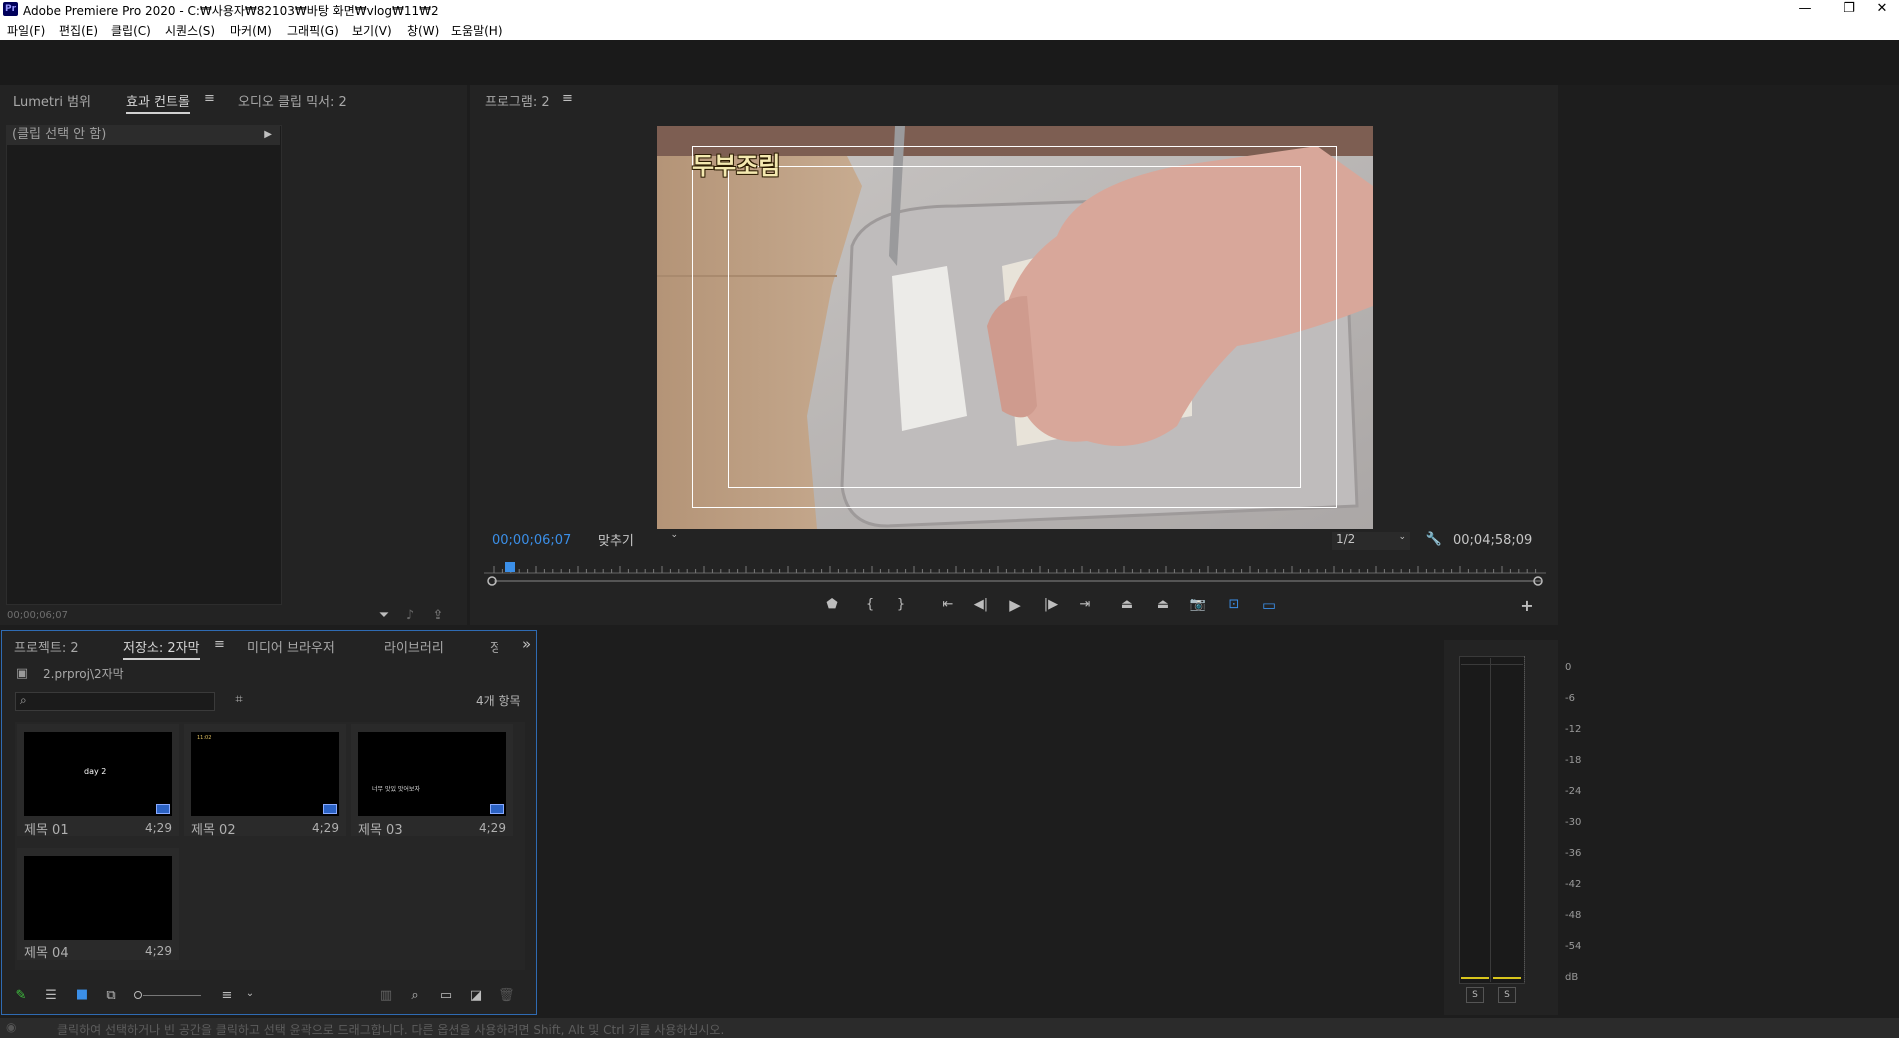 This screenshot has height=1038, width=1899. What do you see at coordinates (414, 646) in the screenshot?
I see `tab-libraries: 라이브러리` at bounding box center [414, 646].